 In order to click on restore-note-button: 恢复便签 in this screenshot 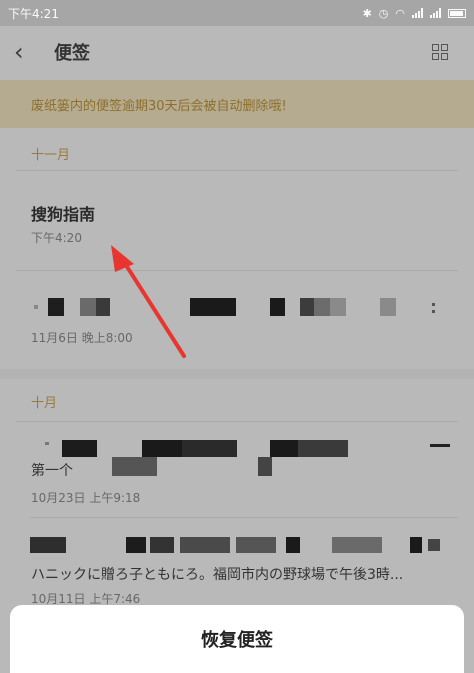, I will do `click(237, 639)`.